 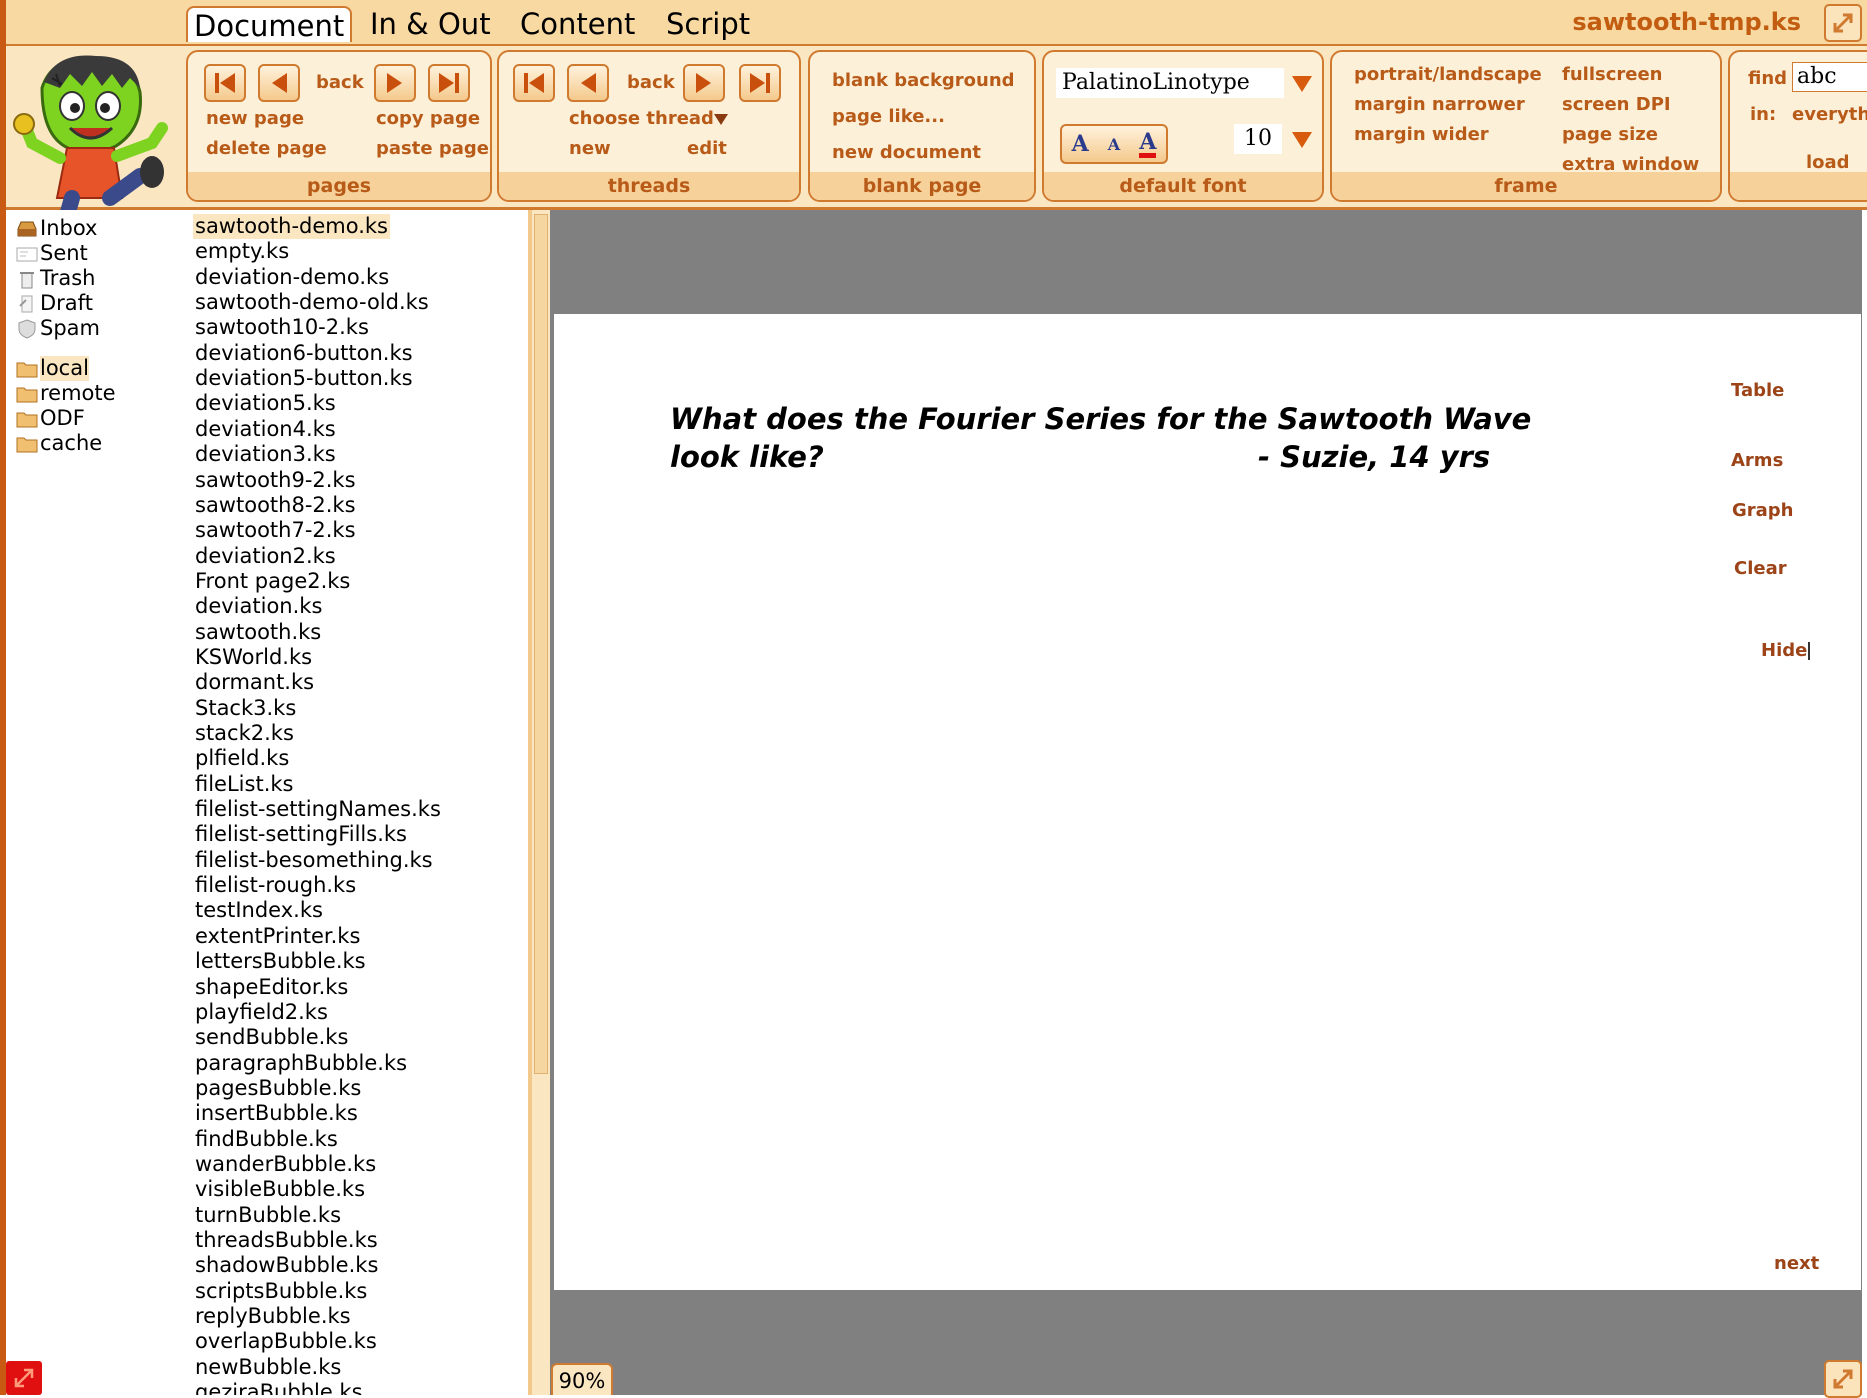 I want to click on folder-trash: Trash, so click(x=56, y=278).